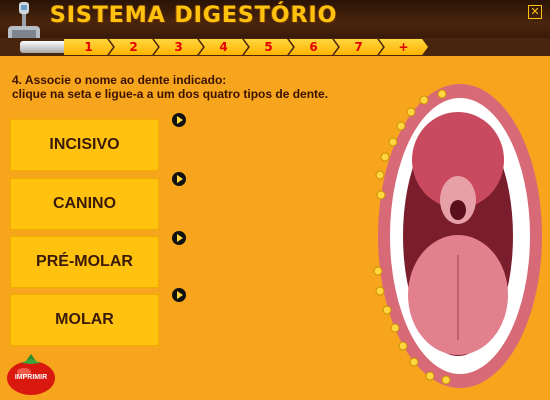 The image size is (550, 400). What do you see at coordinates (84, 204) in the screenshot?
I see `option-canino: CANINO` at bounding box center [84, 204].